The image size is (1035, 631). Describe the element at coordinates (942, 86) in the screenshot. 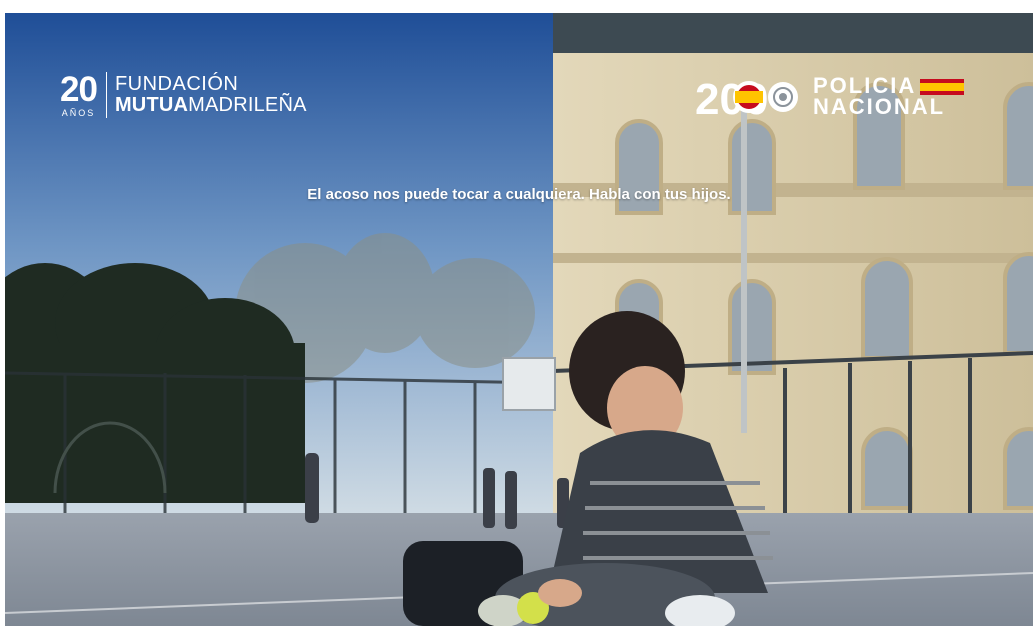

I see `spain-flag-icon` at that location.